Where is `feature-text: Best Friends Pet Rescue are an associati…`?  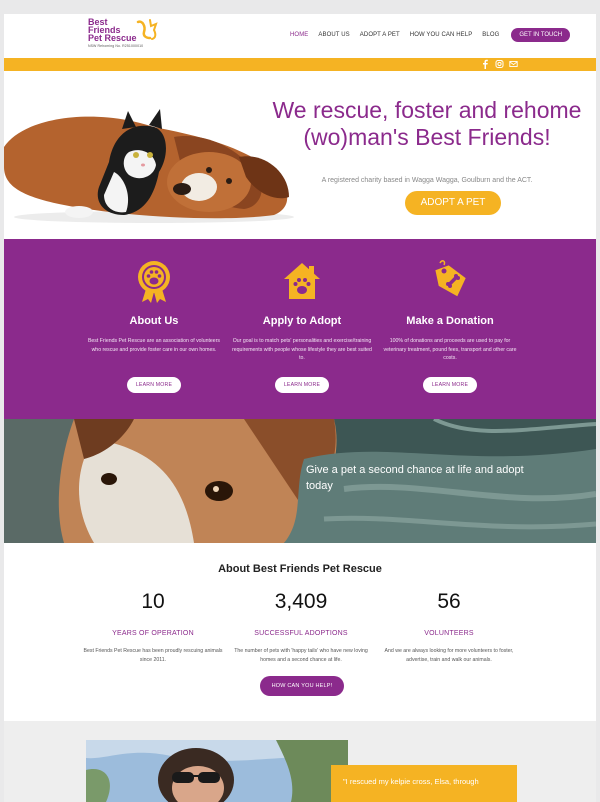
feature-text: Best Friends Pet Rescue are an associati… is located at coordinates (154, 345).